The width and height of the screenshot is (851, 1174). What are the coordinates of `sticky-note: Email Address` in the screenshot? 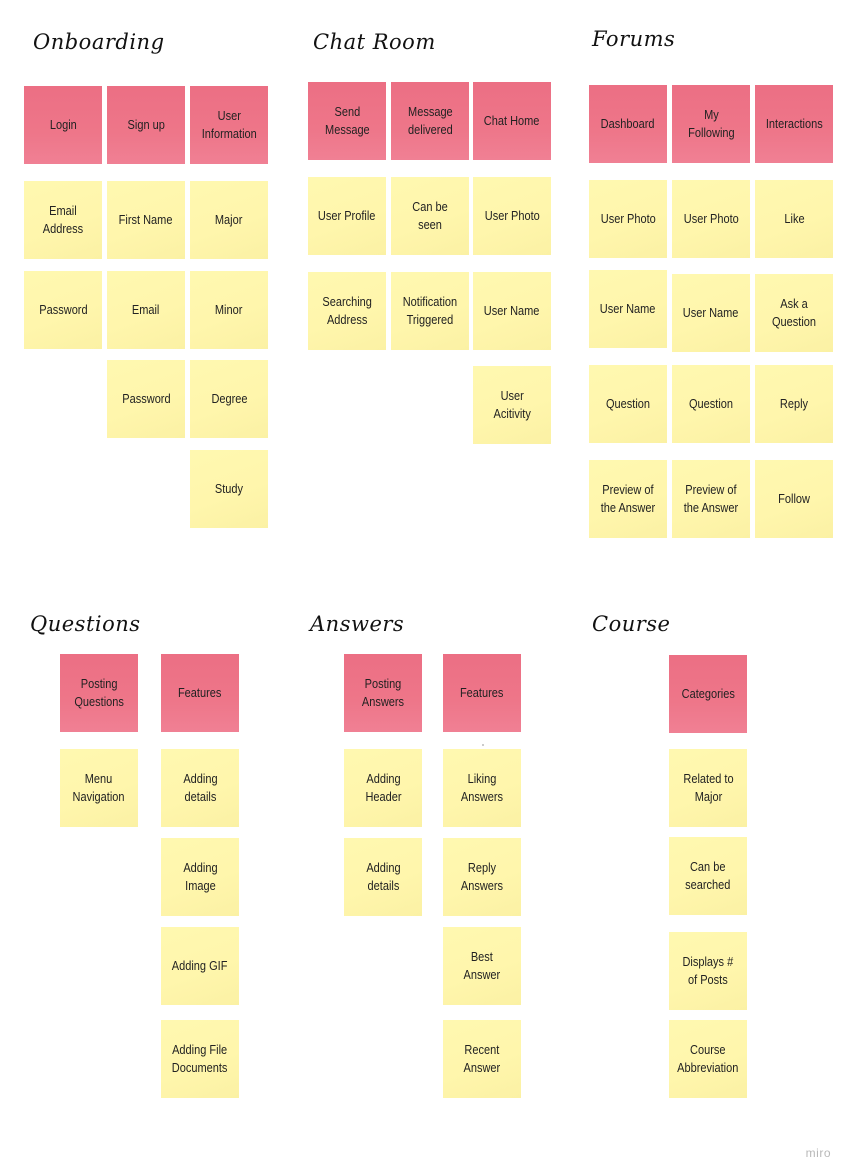 It's located at (63, 223).